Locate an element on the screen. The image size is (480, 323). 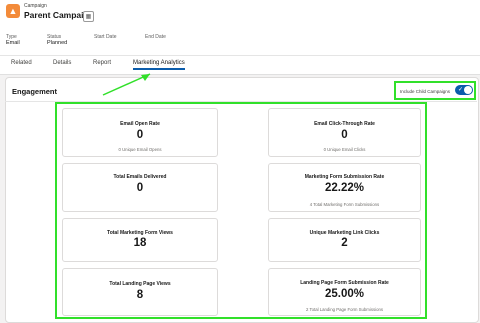
callout-arrow is located at coordinates (126, 84).